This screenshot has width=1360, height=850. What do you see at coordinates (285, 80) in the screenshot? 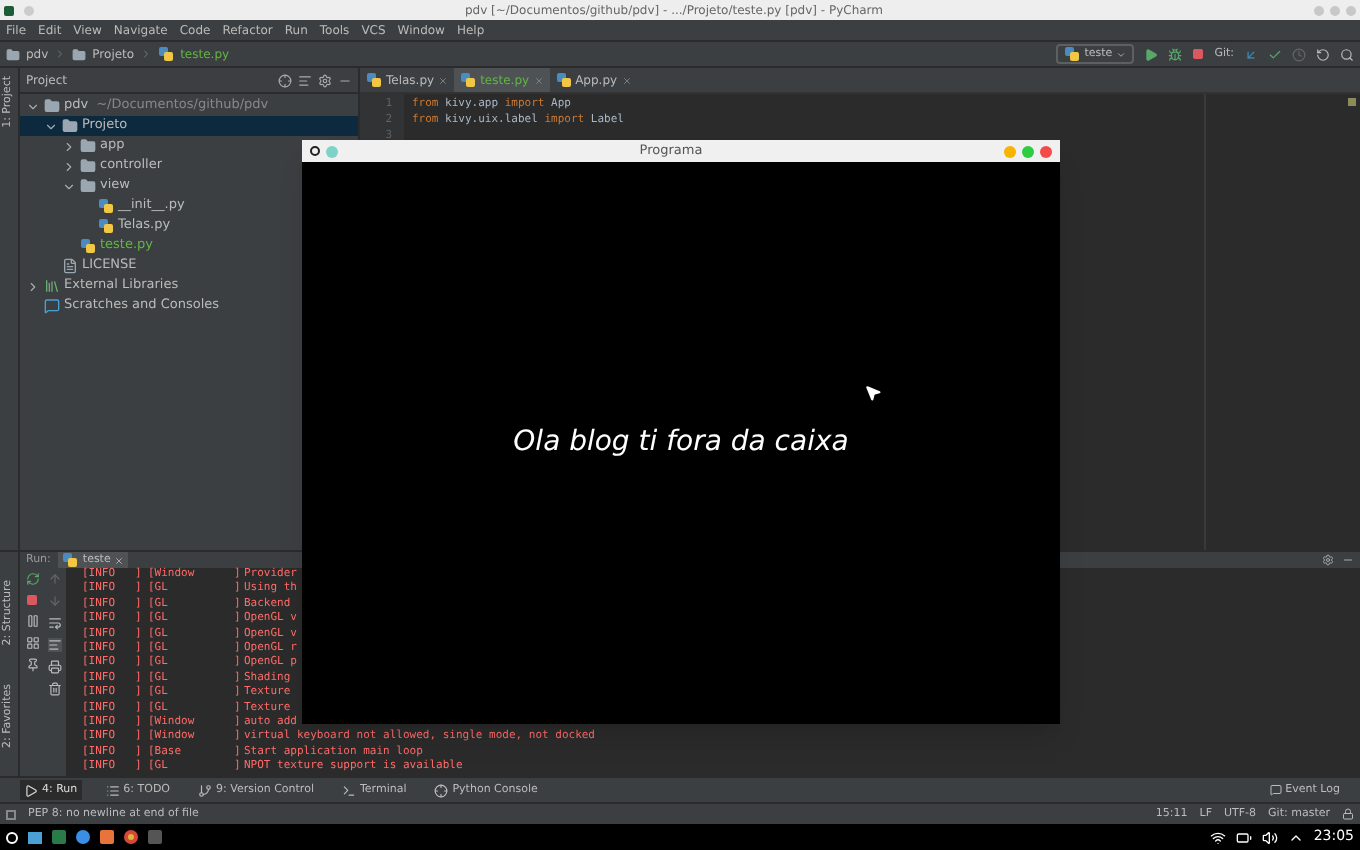
I see `locate-icon` at bounding box center [285, 80].